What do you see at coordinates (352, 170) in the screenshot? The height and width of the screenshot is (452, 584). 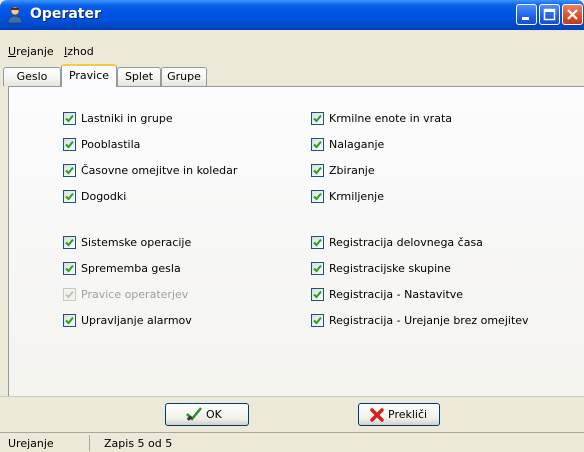 I see `permission-label: Zbiranje` at bounding box center [352, 170].